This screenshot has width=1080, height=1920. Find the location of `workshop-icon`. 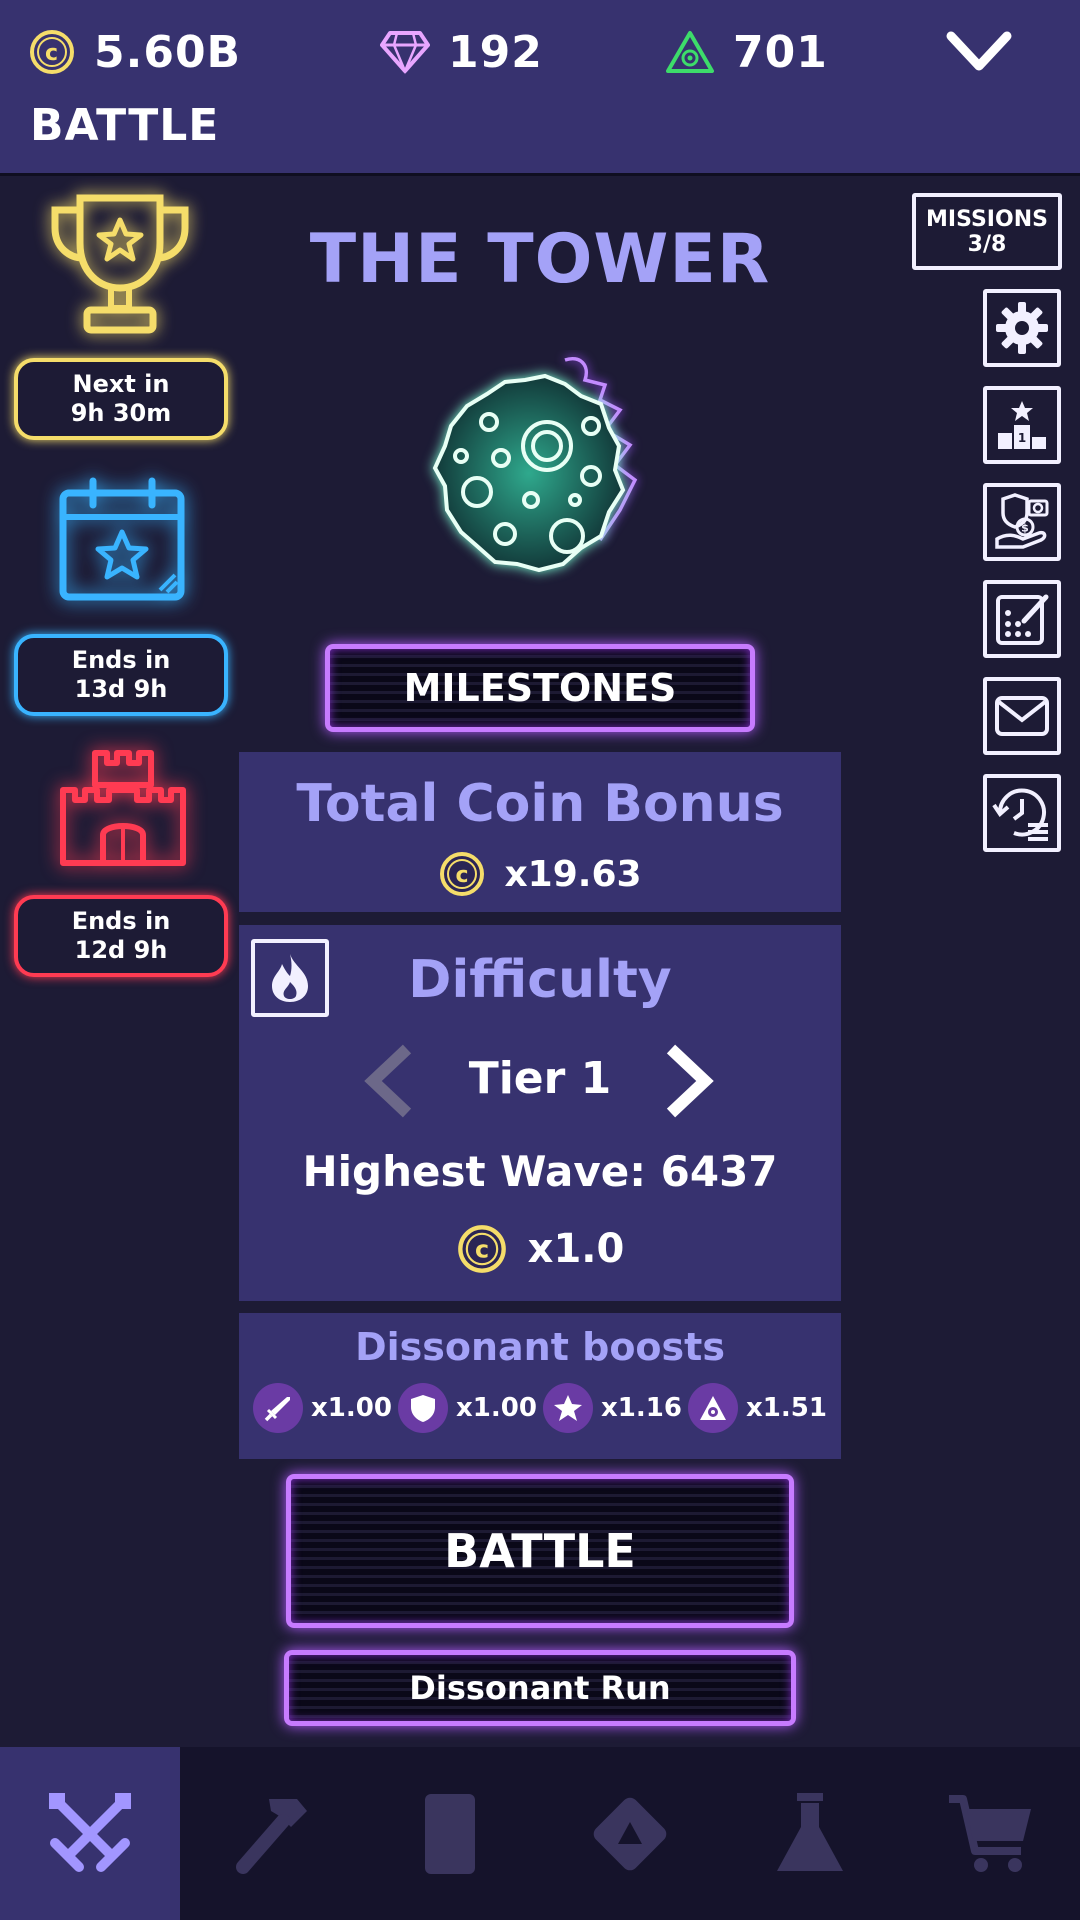

workshop-icon is located at coordinates (271, 1836).